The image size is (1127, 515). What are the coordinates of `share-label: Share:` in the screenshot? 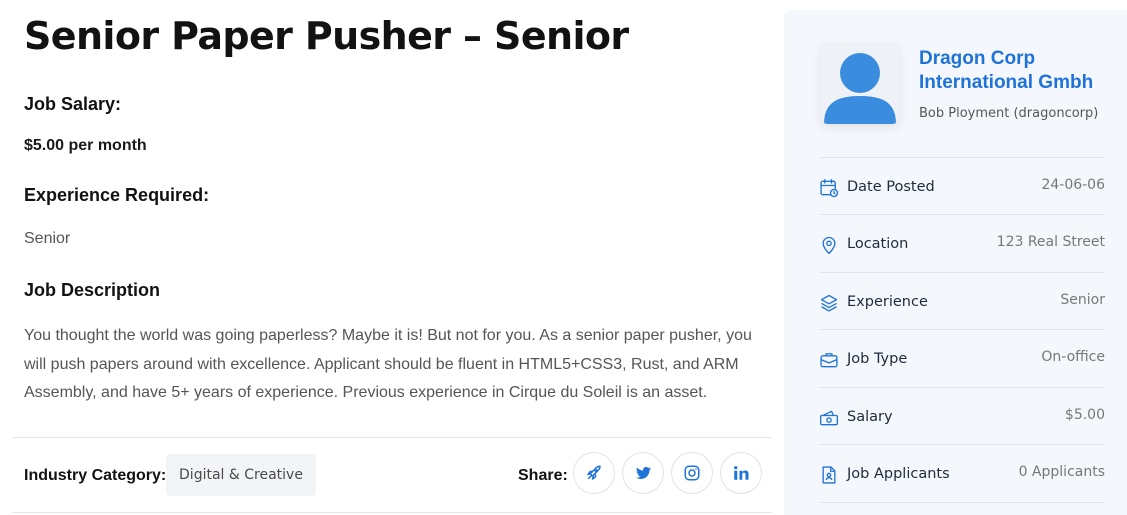 It's located at (543, 475).